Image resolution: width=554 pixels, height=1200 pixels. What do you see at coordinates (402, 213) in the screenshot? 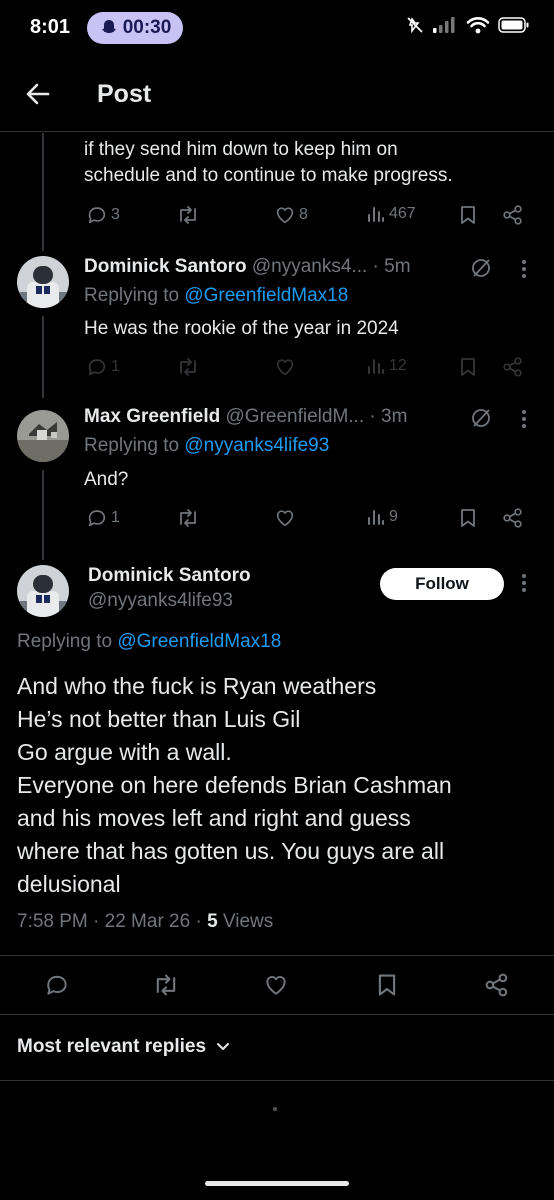
I see `views-count: 467` at bounding box center [402, 213].